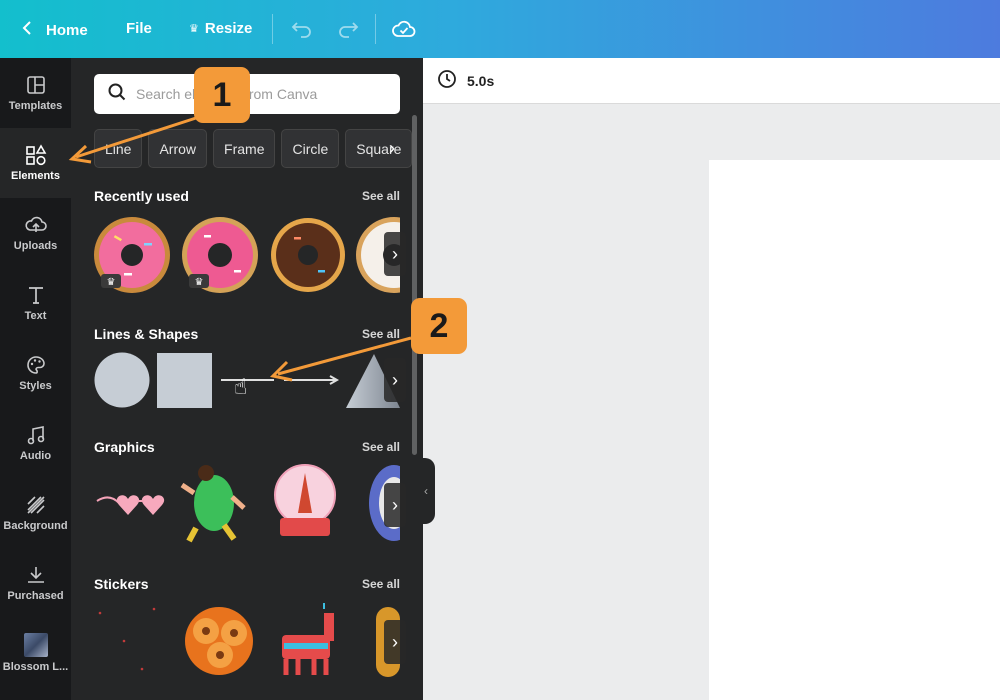  What do you see at coordinates (35, 224) in the screenshot?
I see `upload-cloud-icon` at bounding box center [35, 224].